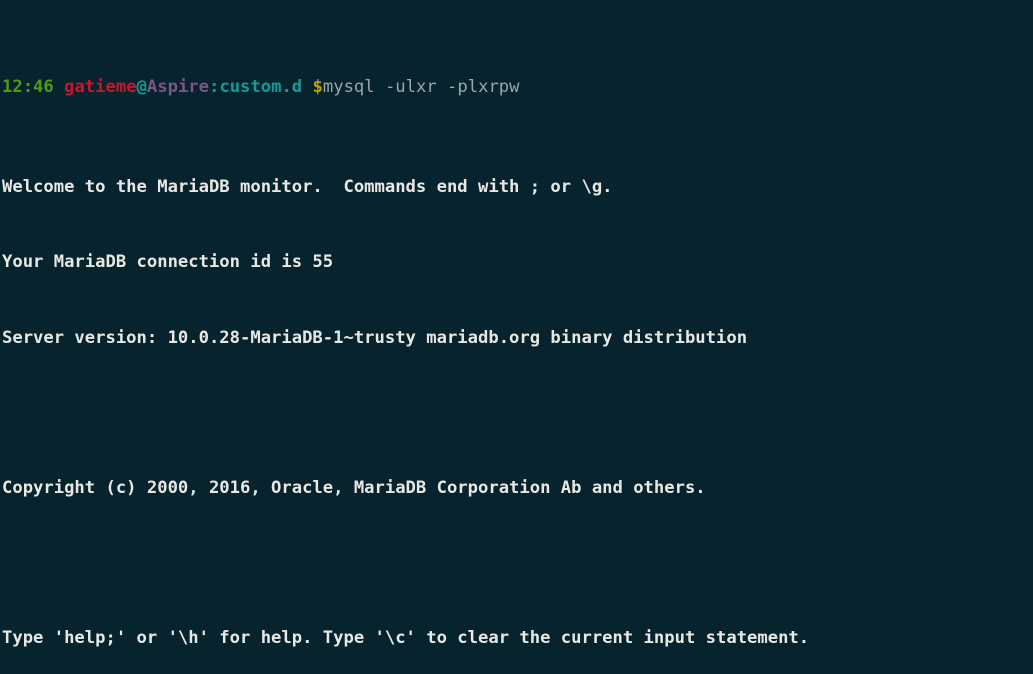  What do you see at coordinates (421, 87) in the screenshot?
I see `prompt-command: mysql -ulxr -plxrpw` at bounding box center [421, 87].